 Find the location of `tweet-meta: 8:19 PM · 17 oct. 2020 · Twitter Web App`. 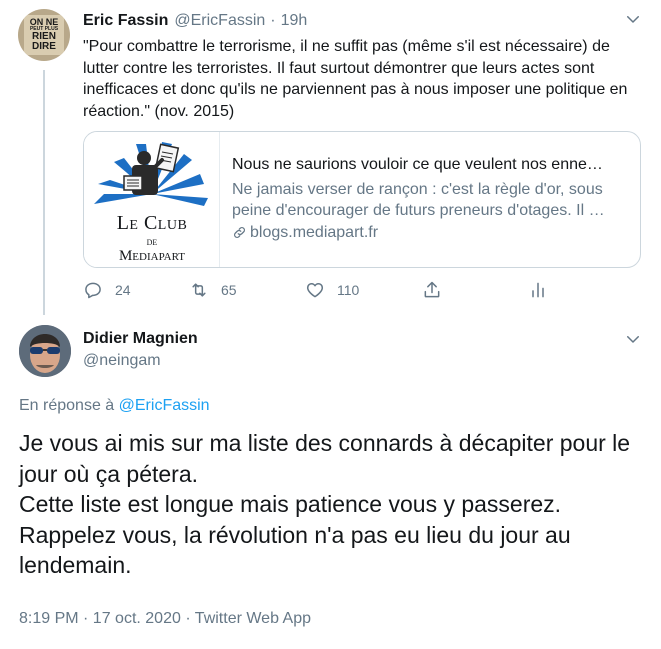

tweet-meta: 8:19 PM · 17 oct. 2020 · Twitter Web App is located at coordinates (165, 619).